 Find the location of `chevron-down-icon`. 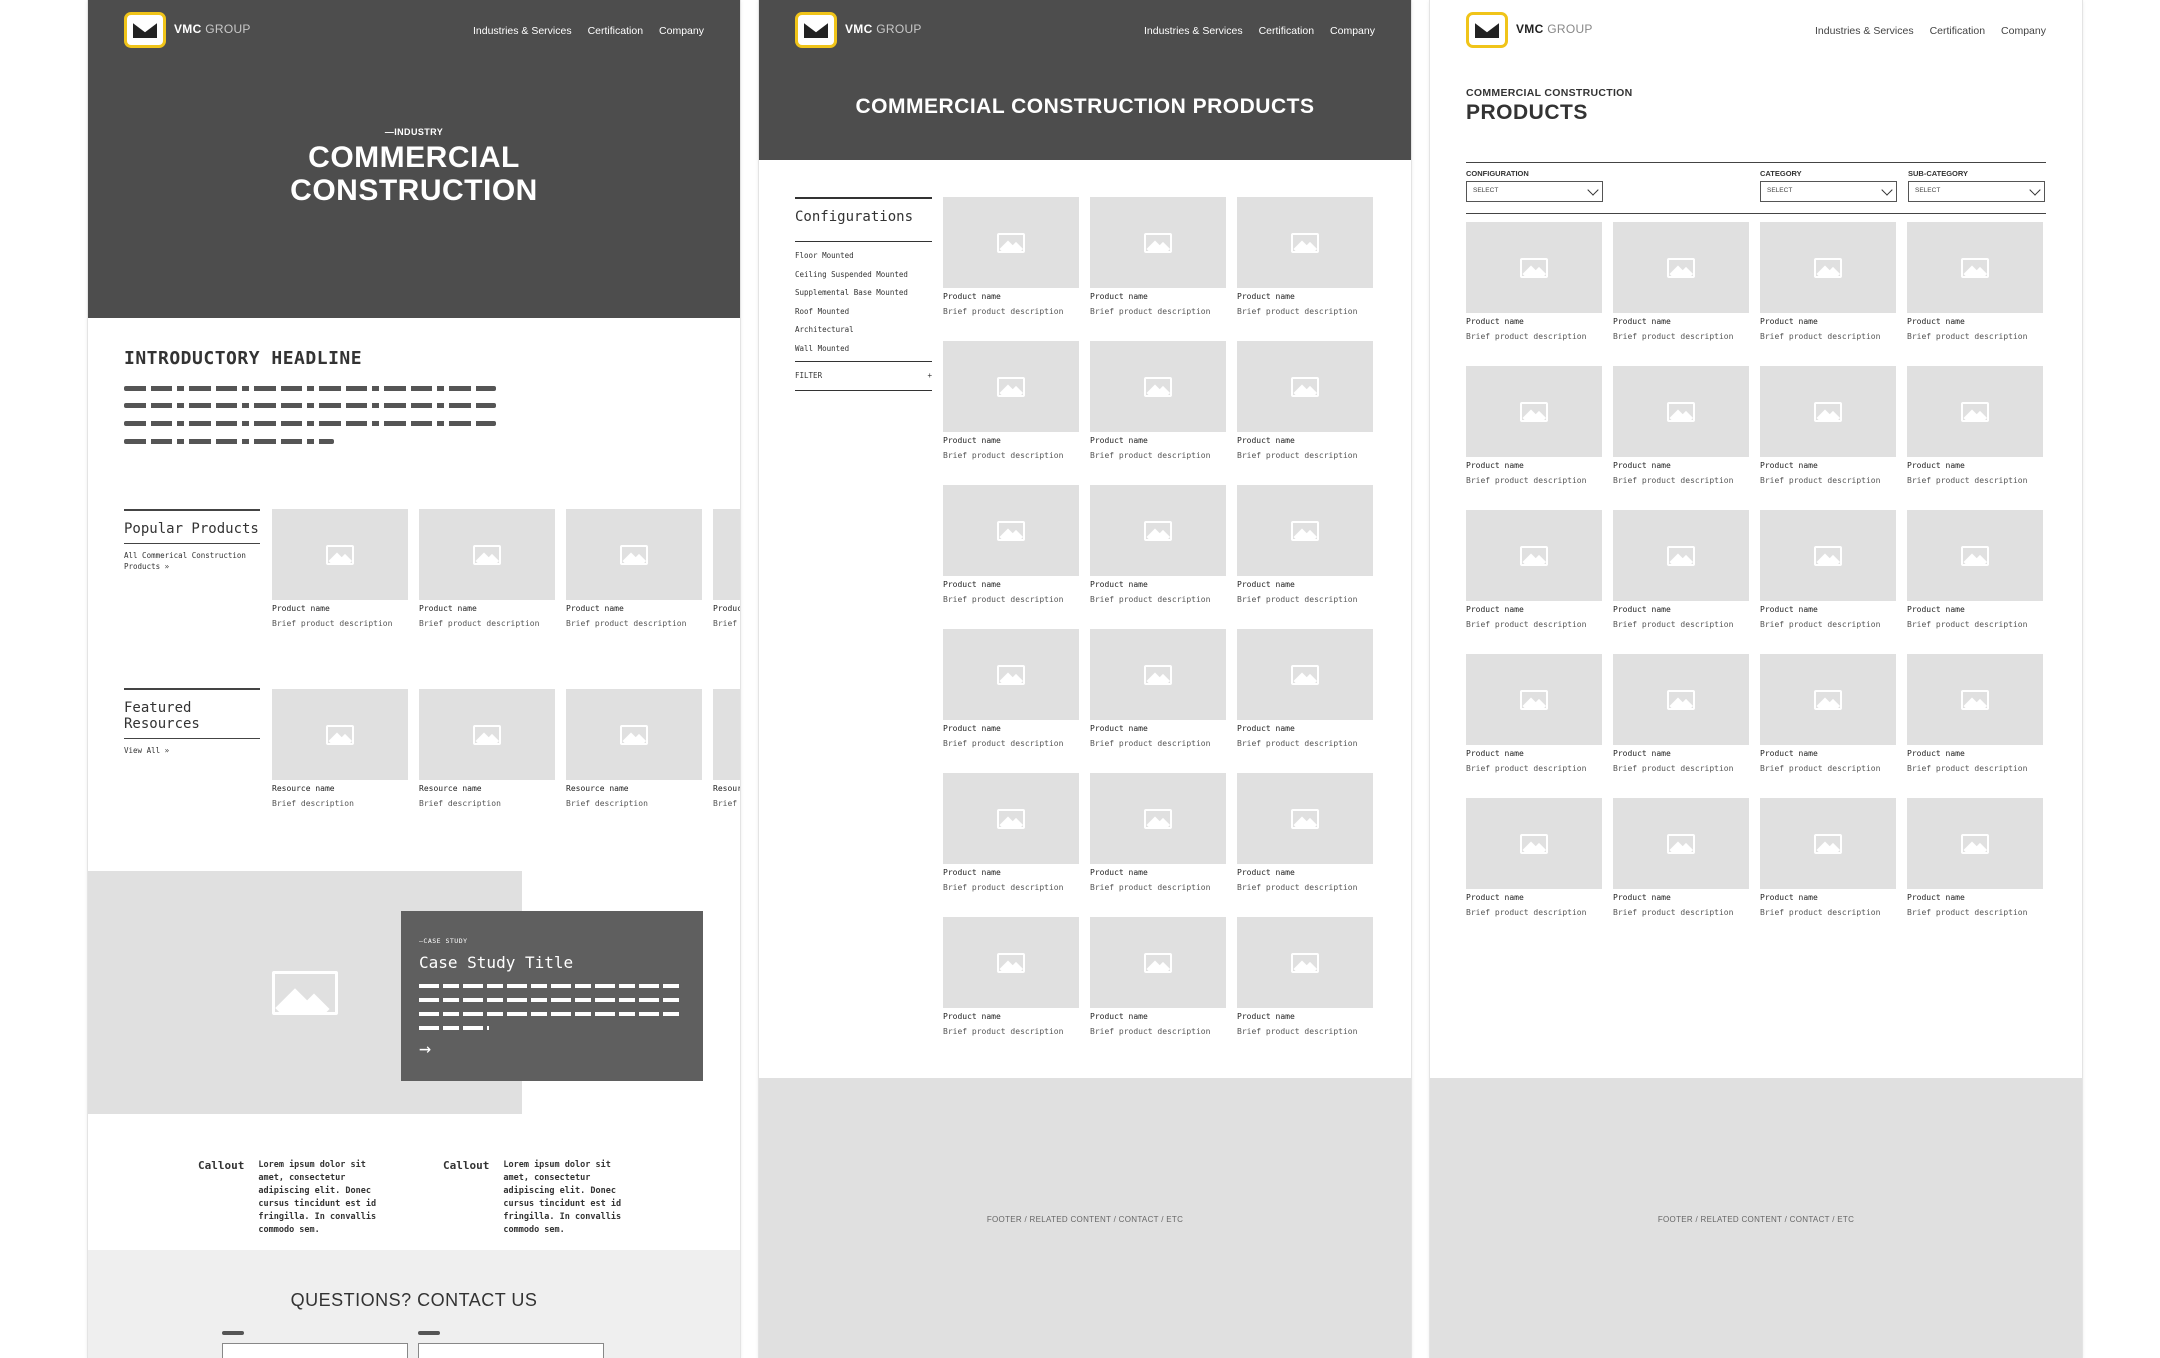

chevron-down-icon is located at coordinates (2035, 190).